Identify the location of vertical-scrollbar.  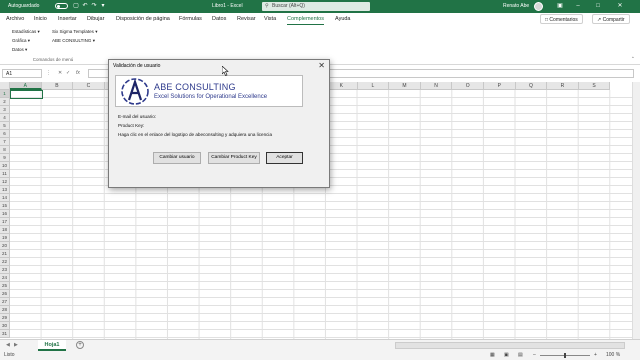
(636, 210).